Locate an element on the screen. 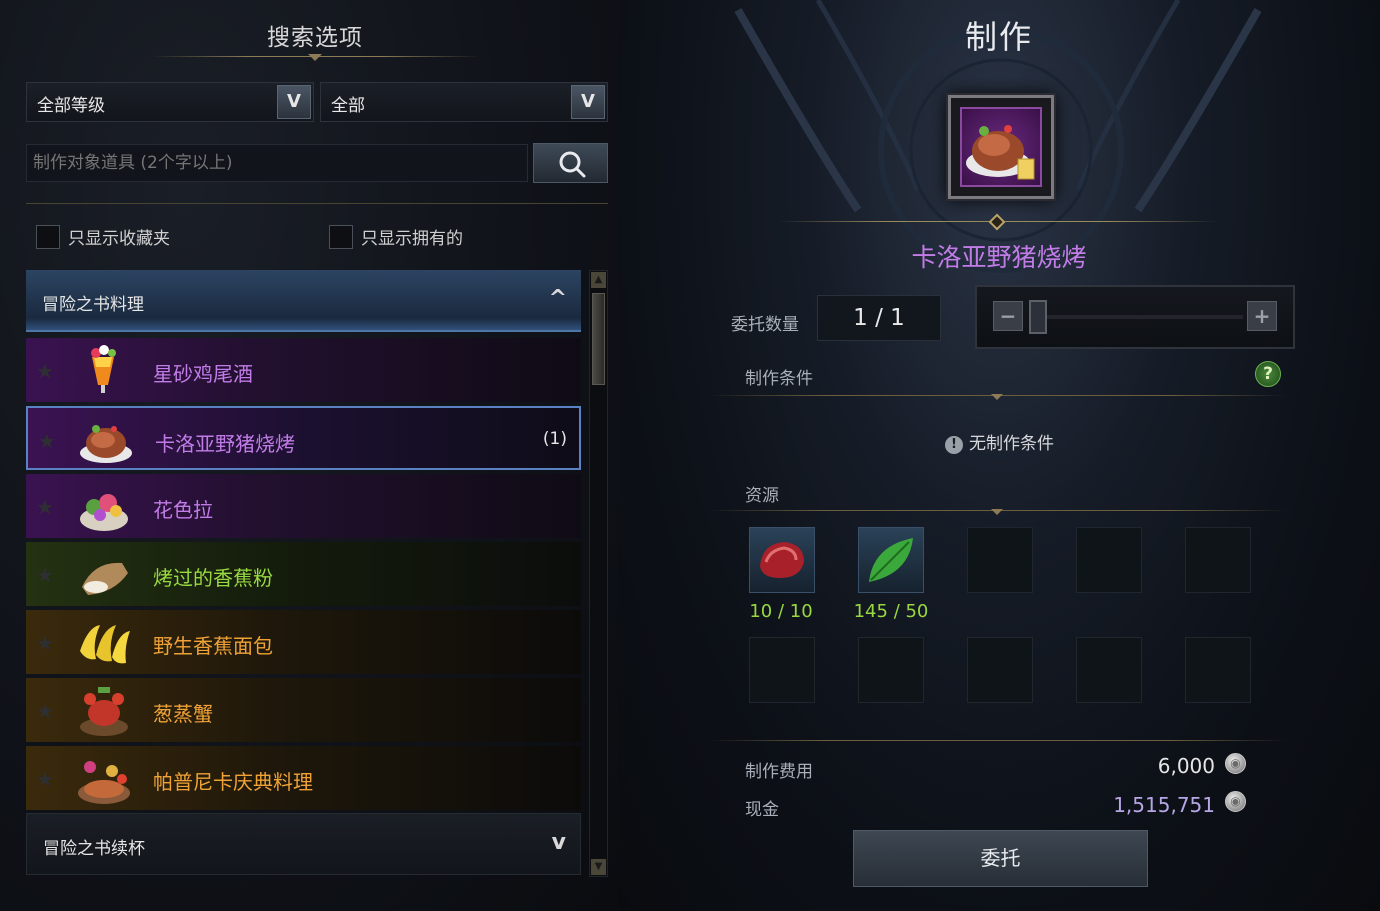  item-count: (1) is located at coordinates (554, 439).